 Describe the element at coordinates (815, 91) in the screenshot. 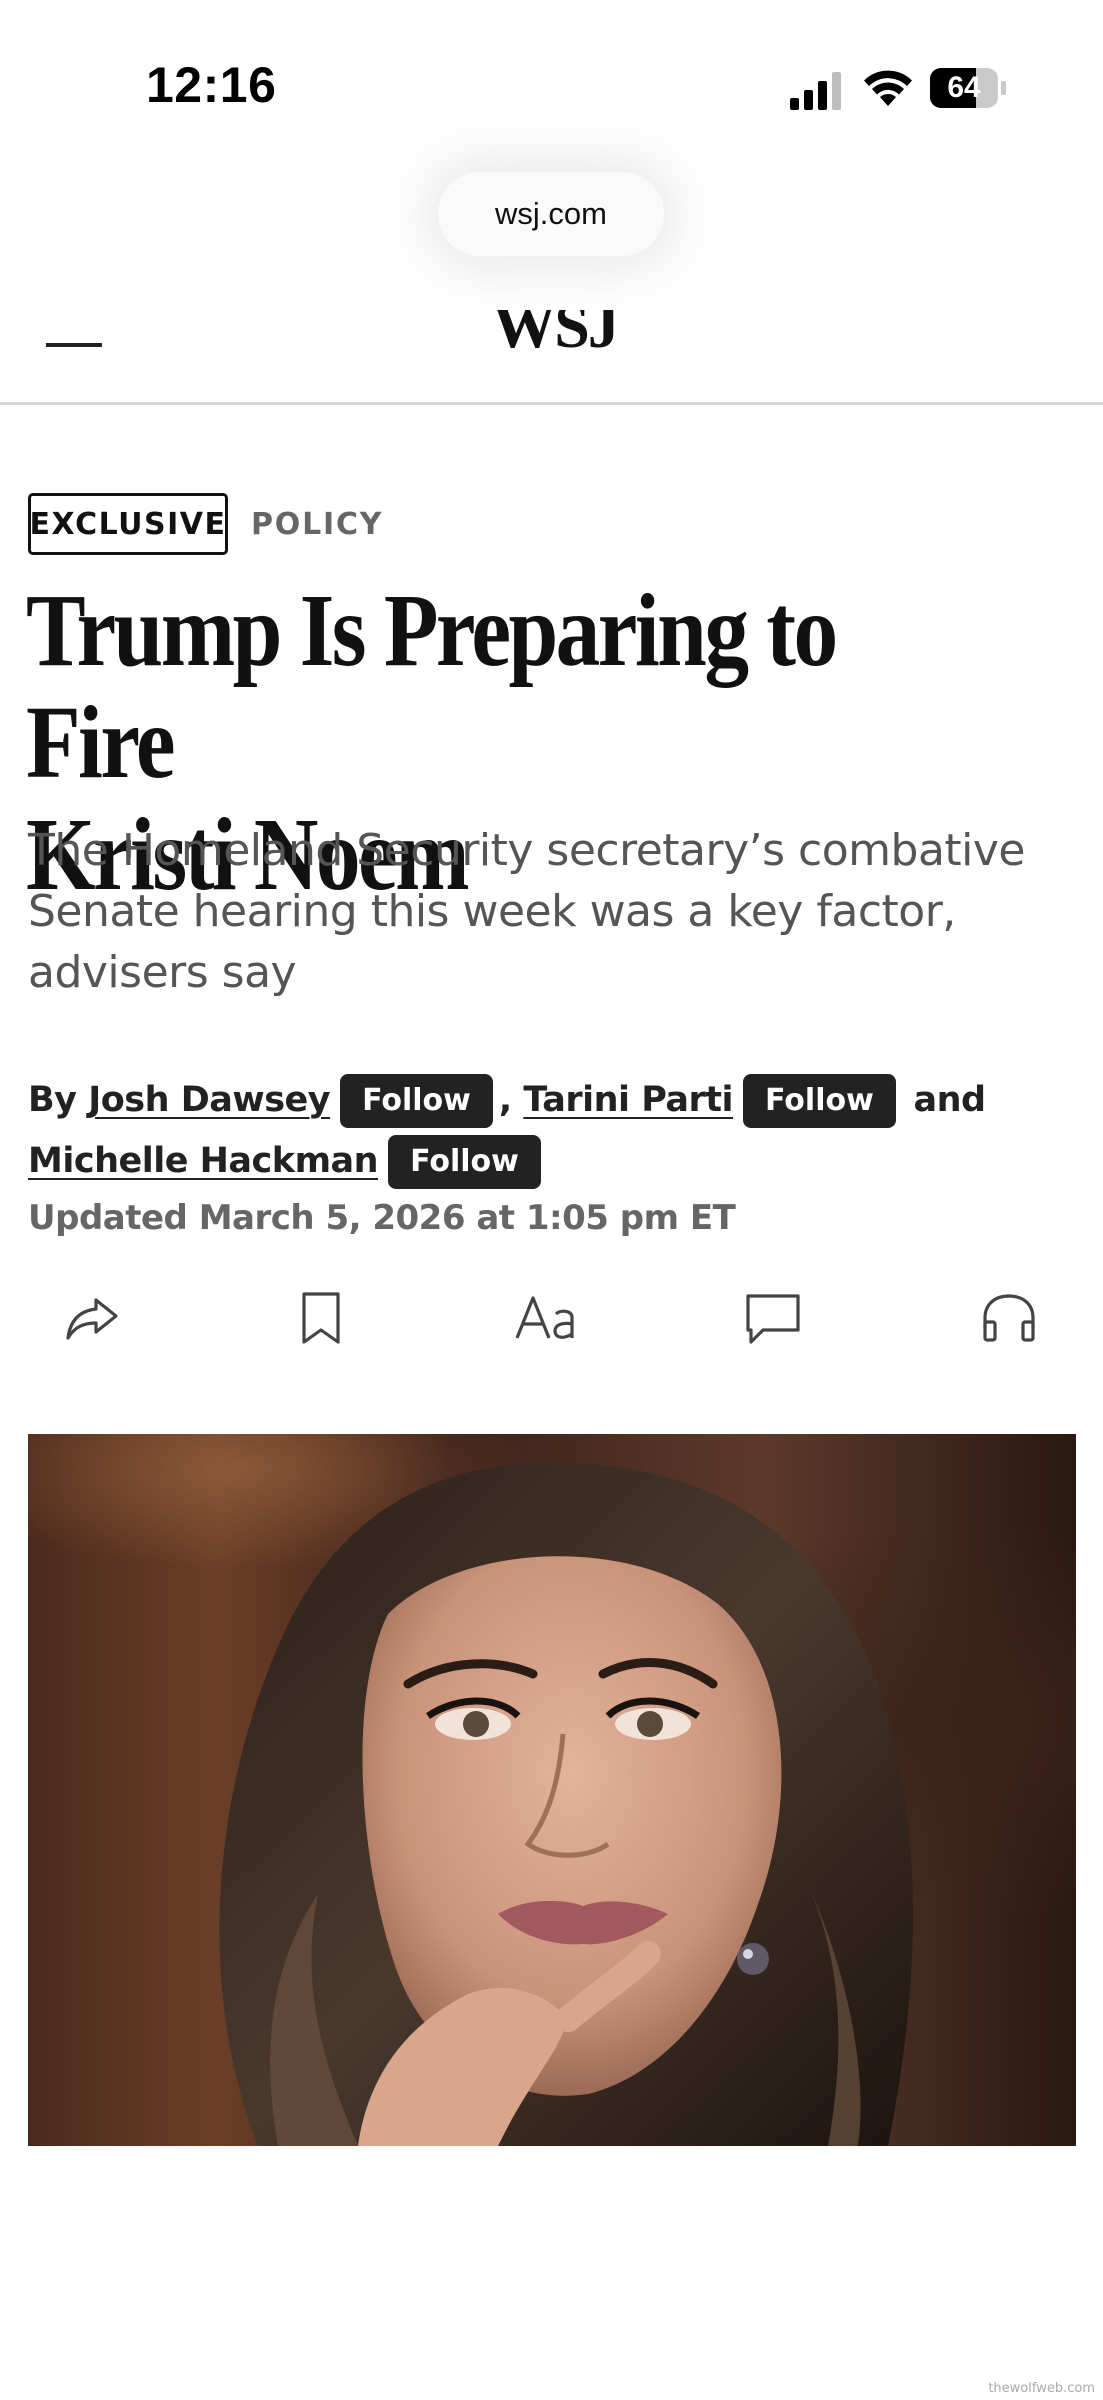

I see `cellular-signal-icon` at that location.